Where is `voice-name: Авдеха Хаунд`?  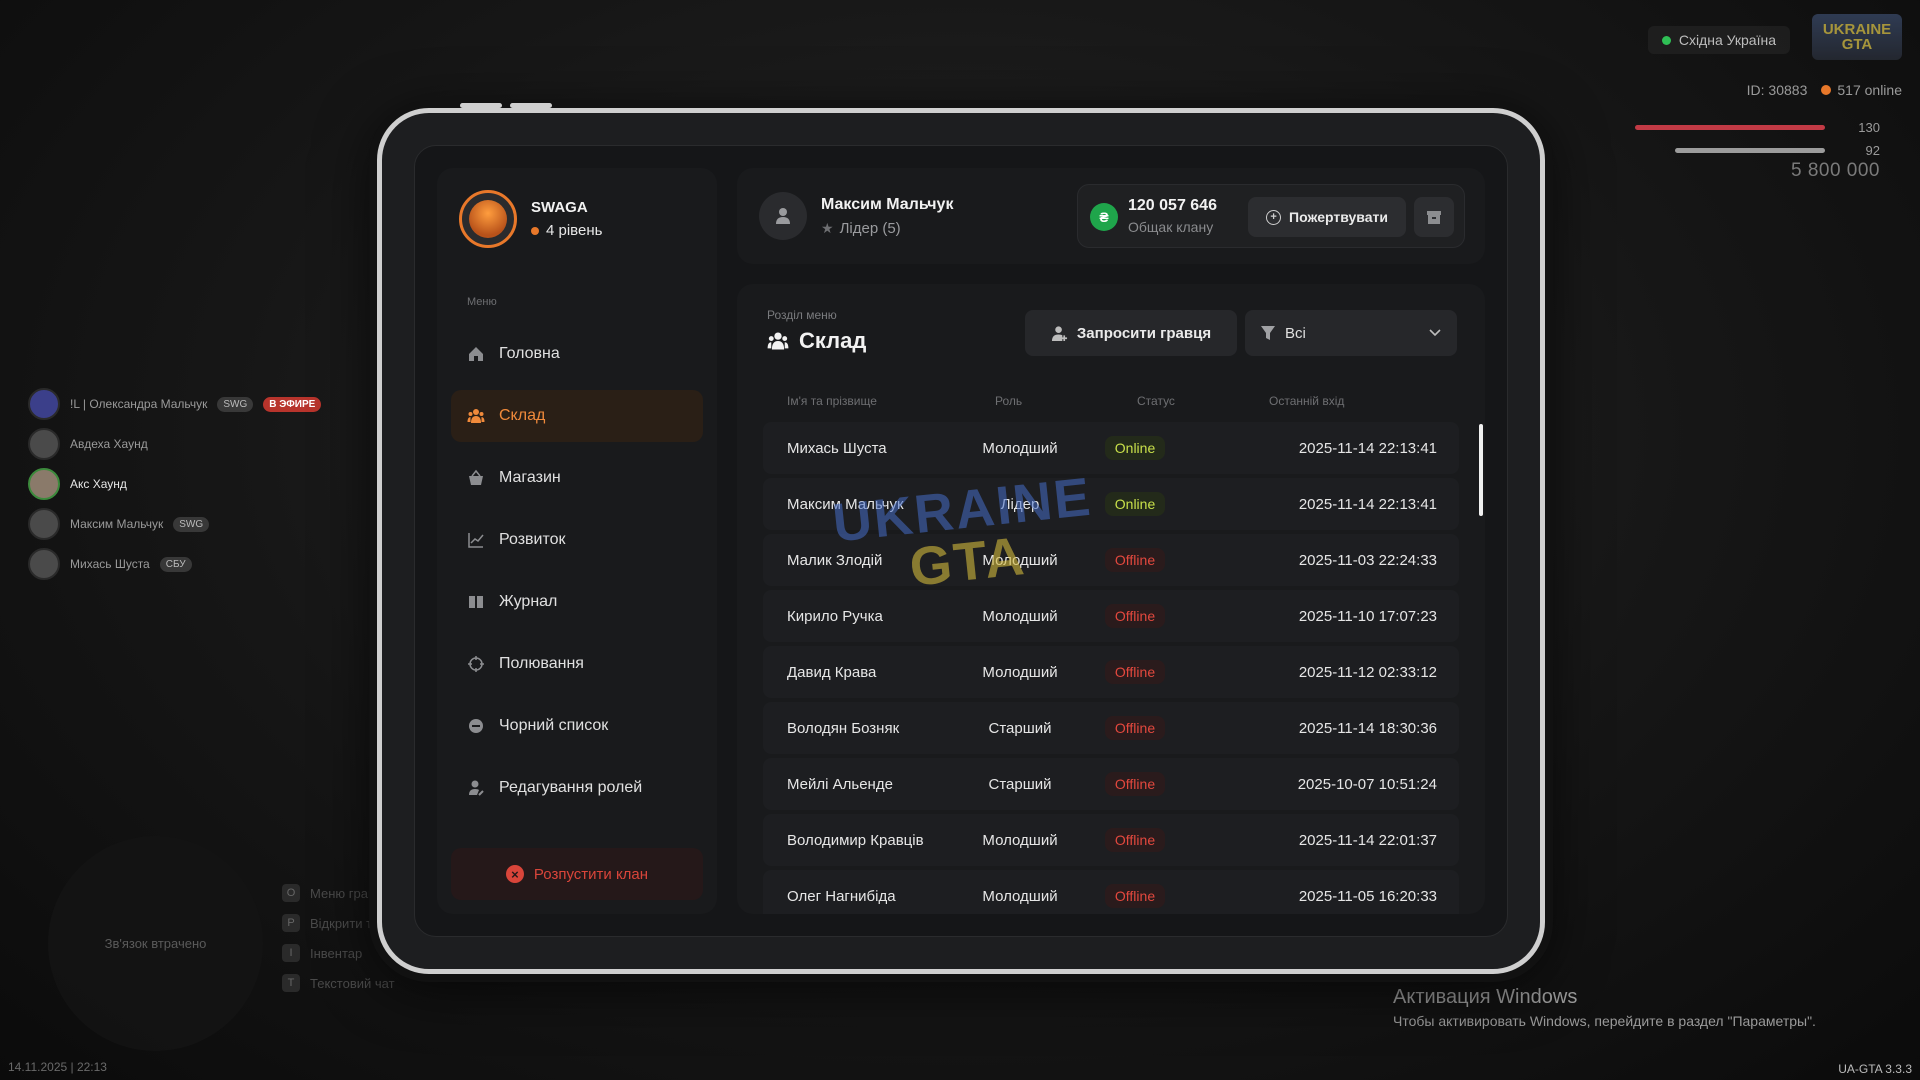
voice-name: Авдеха Хаунд is located at coordinates (109, 444).